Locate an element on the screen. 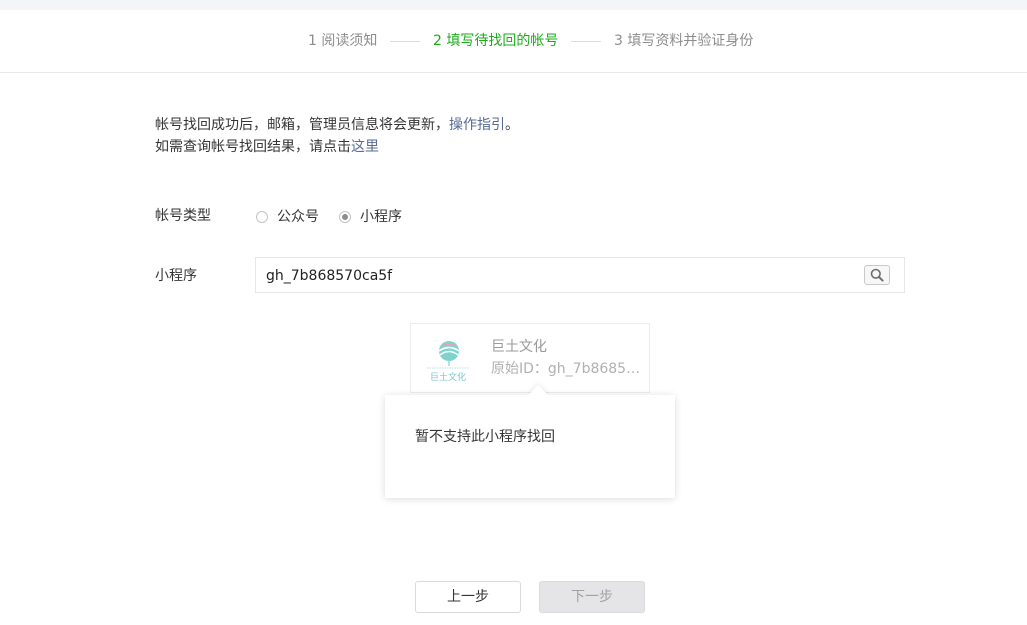 The width and height of the screenshot is (1027, 625). miniprogram-name: 巨土文化 is located at coordinates (519, 347).